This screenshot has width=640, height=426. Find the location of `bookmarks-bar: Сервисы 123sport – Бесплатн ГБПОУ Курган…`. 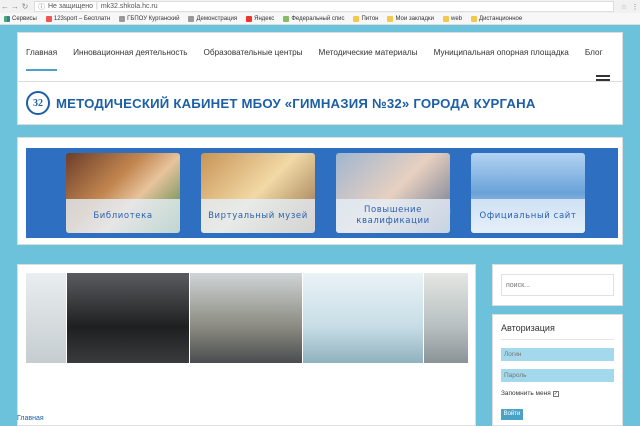

bookmarks-bar: Сервисы 123sport – Бесплатн ГБПОУ Курган… is located at coordinates (320, 19).